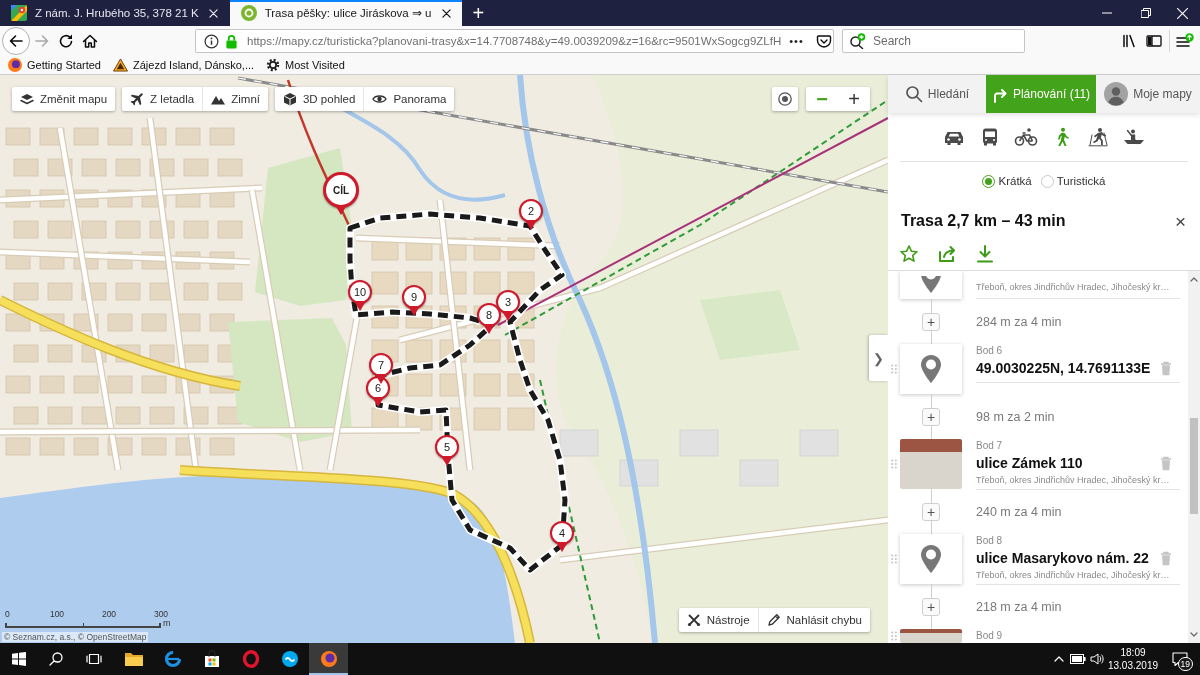 The image size is (1200, 675). I want to click on back-arrow-icon, so click(16, 41).